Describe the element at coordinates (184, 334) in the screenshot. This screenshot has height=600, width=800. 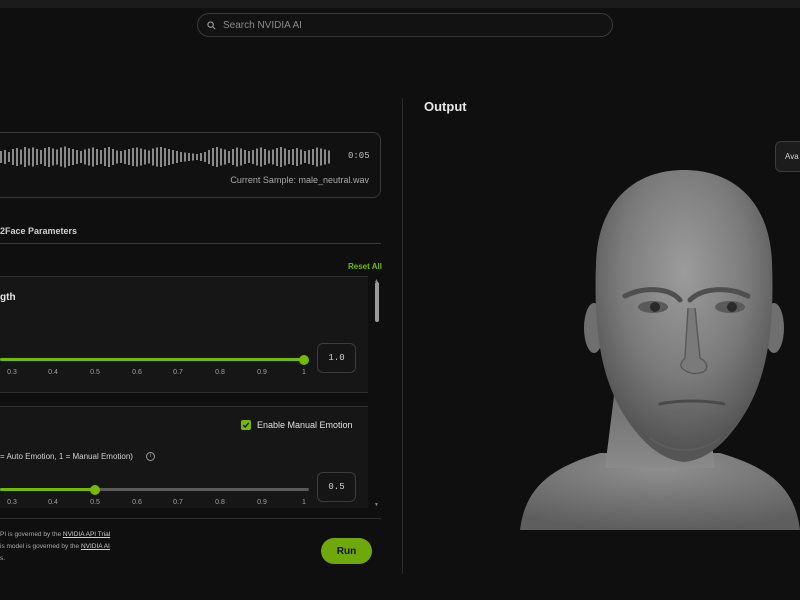
I see `strength-card: gth 0.3 0.4 0.5 0.6 0.7 0.8 0.9 1 1.0` at that location.